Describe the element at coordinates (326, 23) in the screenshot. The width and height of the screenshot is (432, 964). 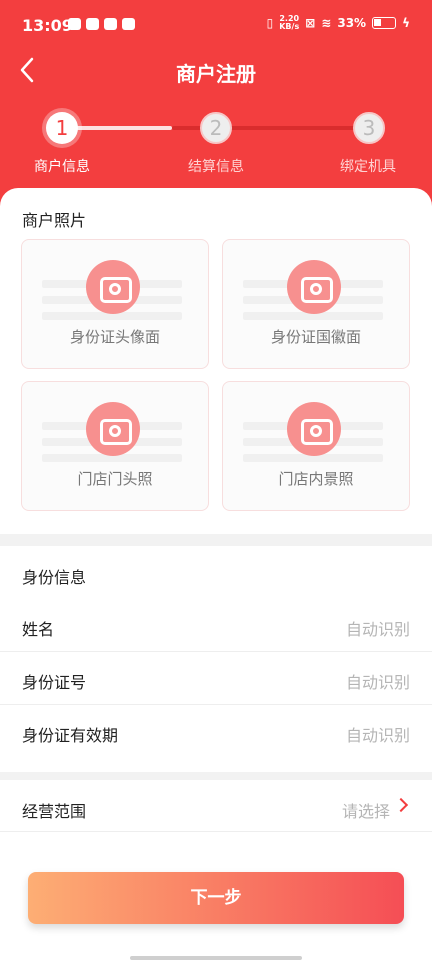
I see `wifi-icon: ≋` at that location.